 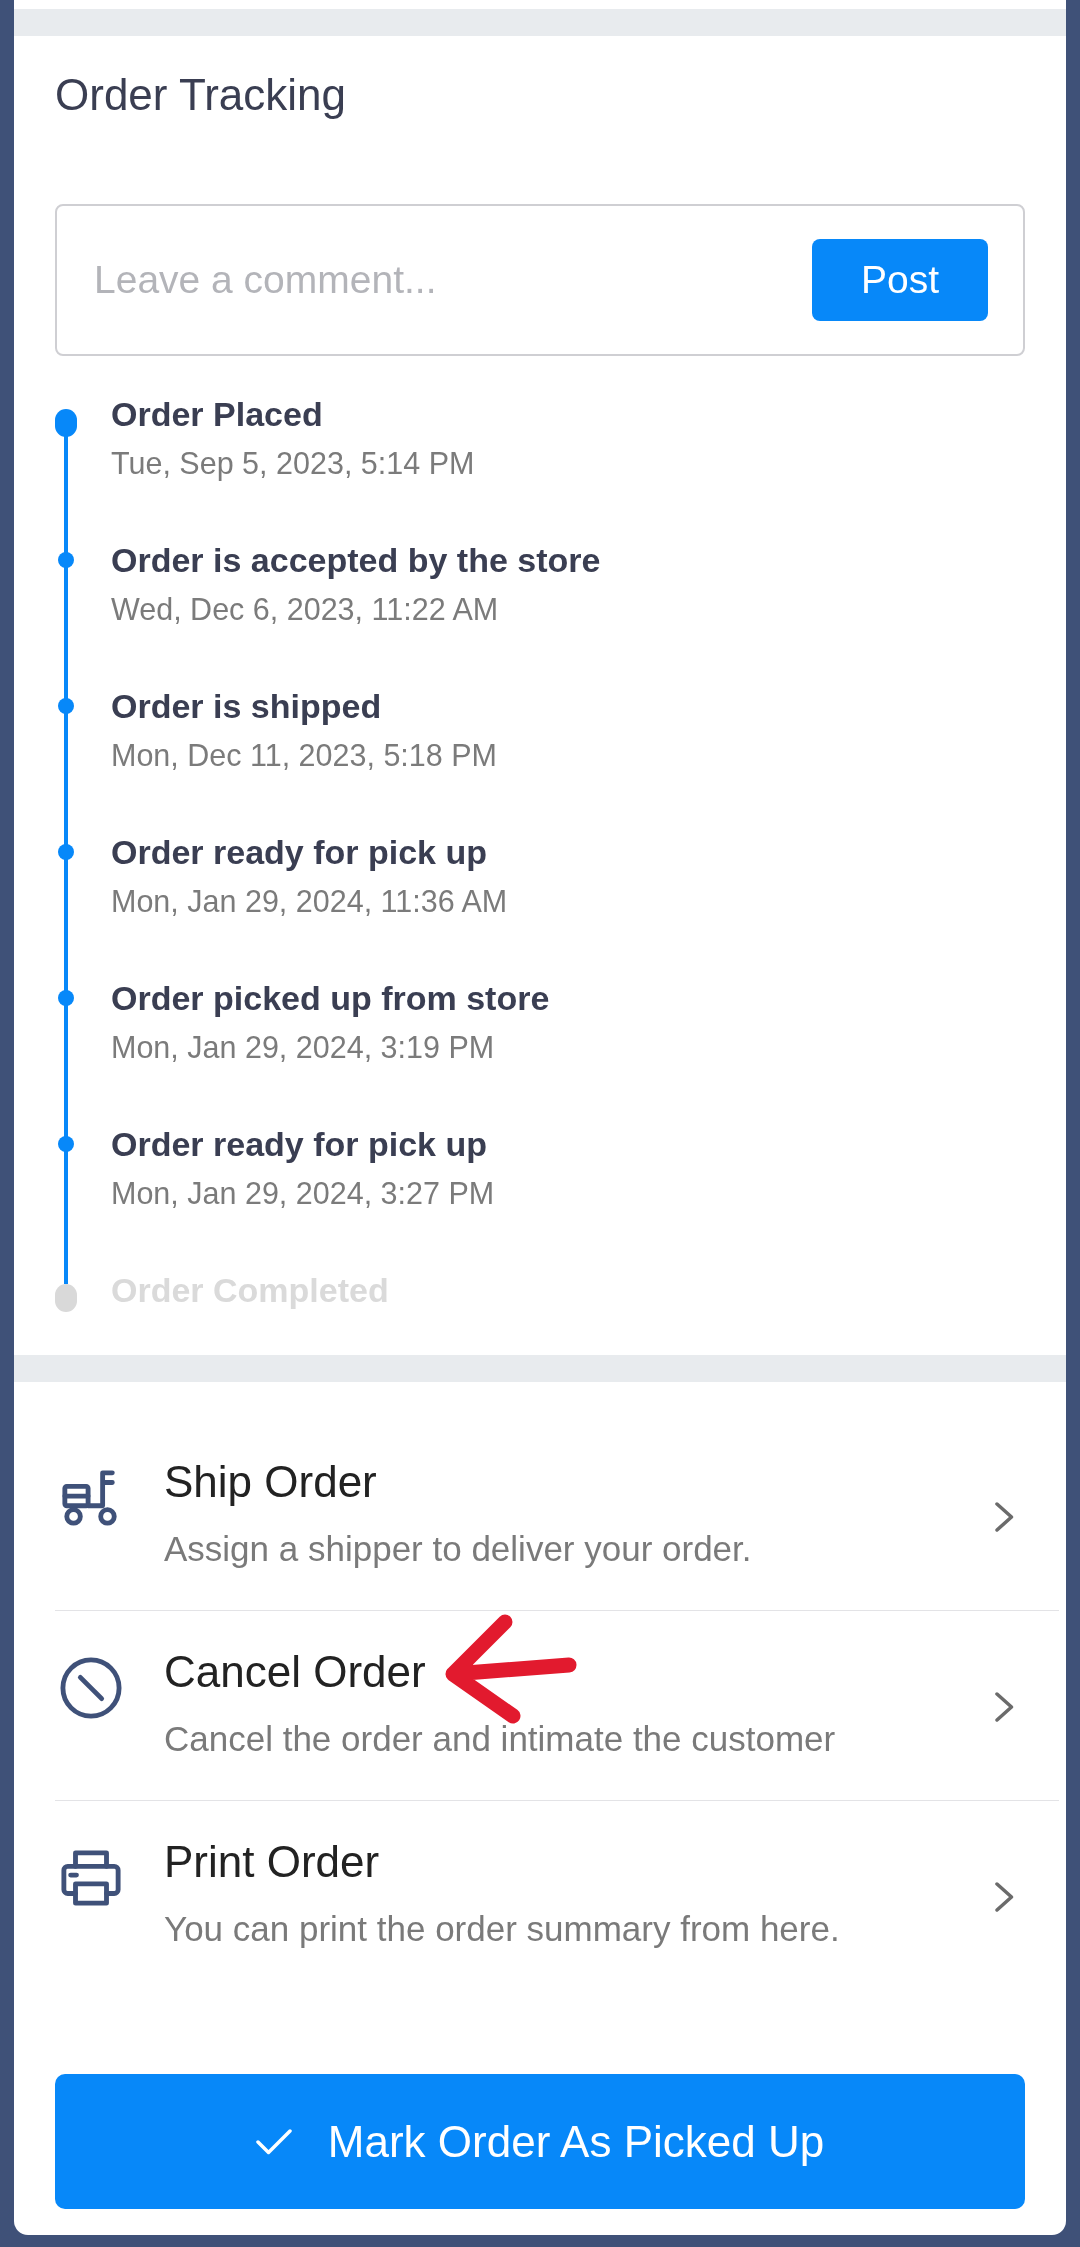 What do you see at coordinates (900, 280) in the screenshot?
I see `post-button: Post` at bounding box center [900, 280].